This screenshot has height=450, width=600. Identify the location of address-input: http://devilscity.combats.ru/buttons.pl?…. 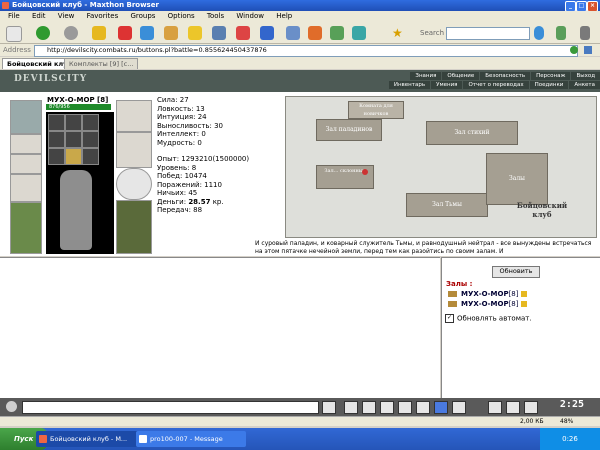
(306, 51).